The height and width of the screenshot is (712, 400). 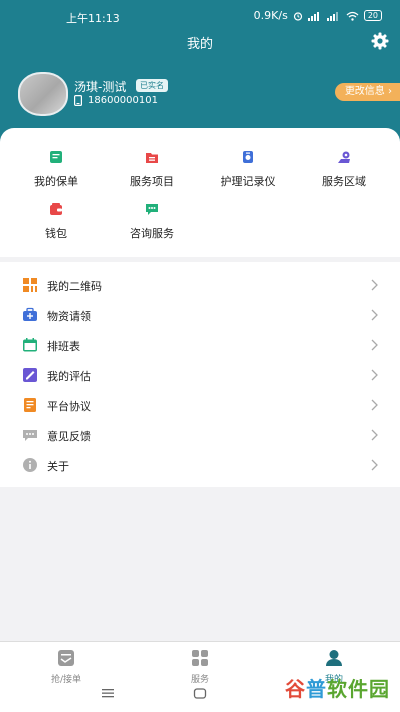 I want to click on user-name: 汤琪-测试, so click(x=100, y=87).